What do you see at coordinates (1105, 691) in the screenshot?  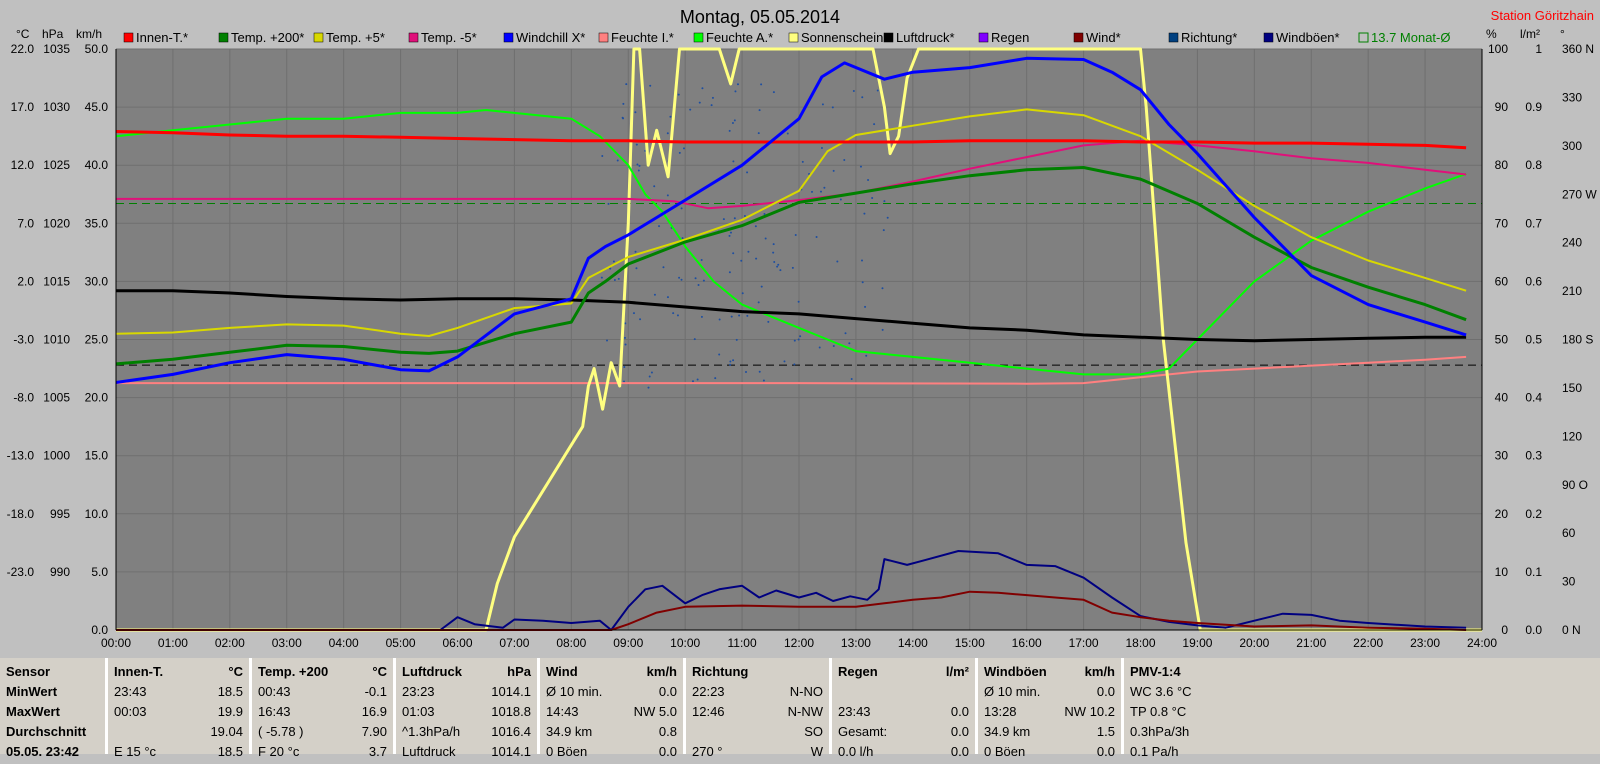 I see `boeen-avg10-value: 0.0` at bounding box center [1105, 691].